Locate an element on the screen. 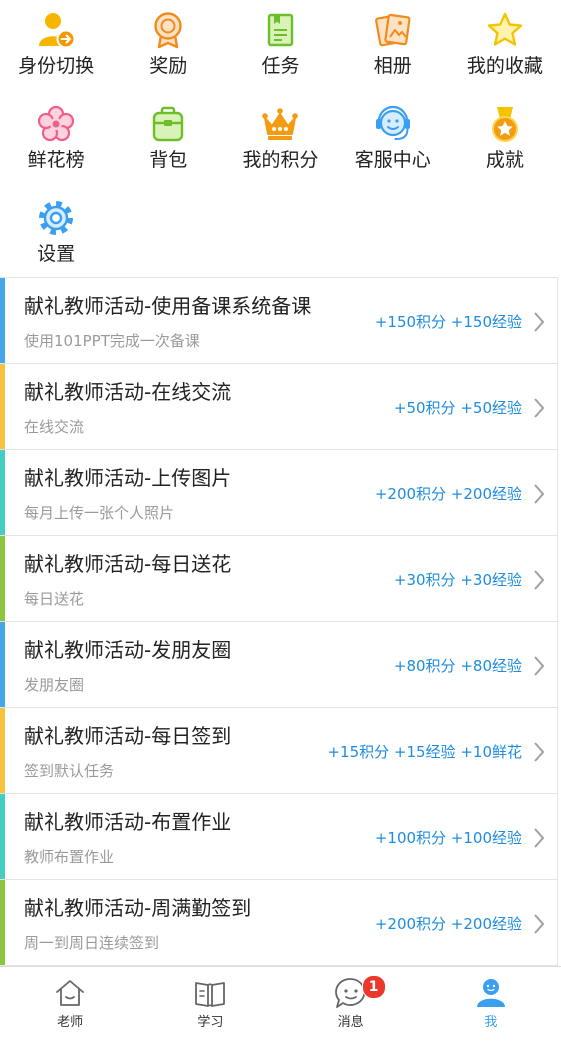 Image resolution: width=561 pixels, height=1048 pixels. crown-icon is located at coordinates (280, 124).